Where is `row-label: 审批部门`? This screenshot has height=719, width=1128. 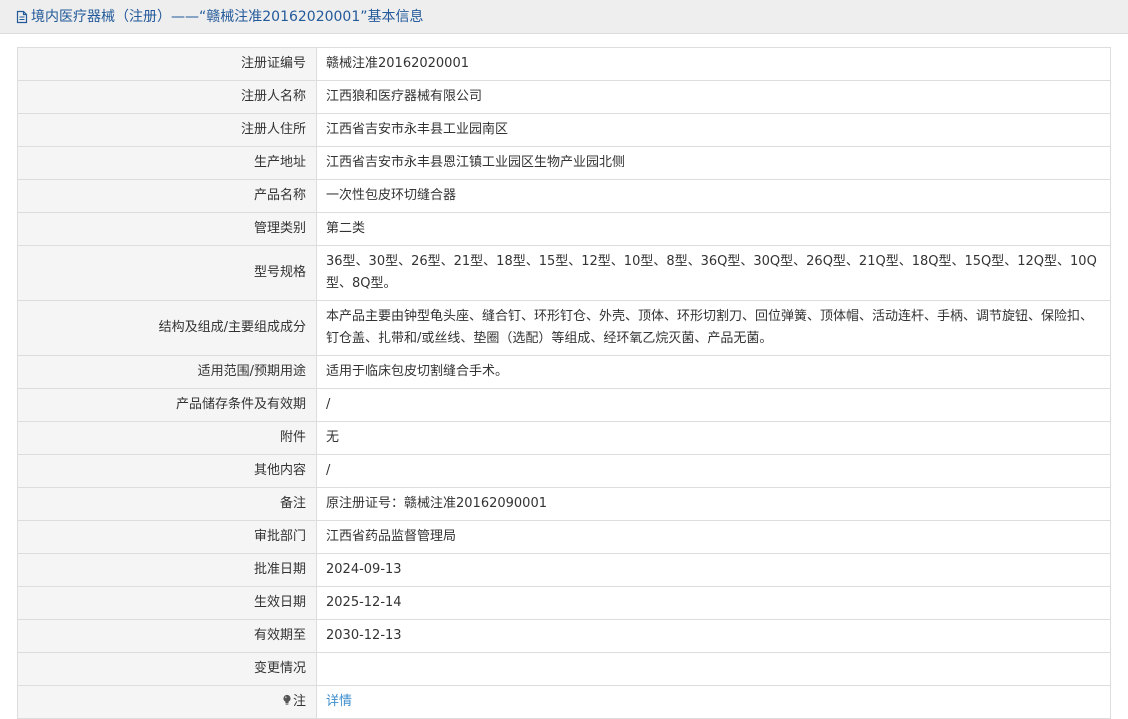
row-label: 审批部门 is located at coordinates (167, 537).